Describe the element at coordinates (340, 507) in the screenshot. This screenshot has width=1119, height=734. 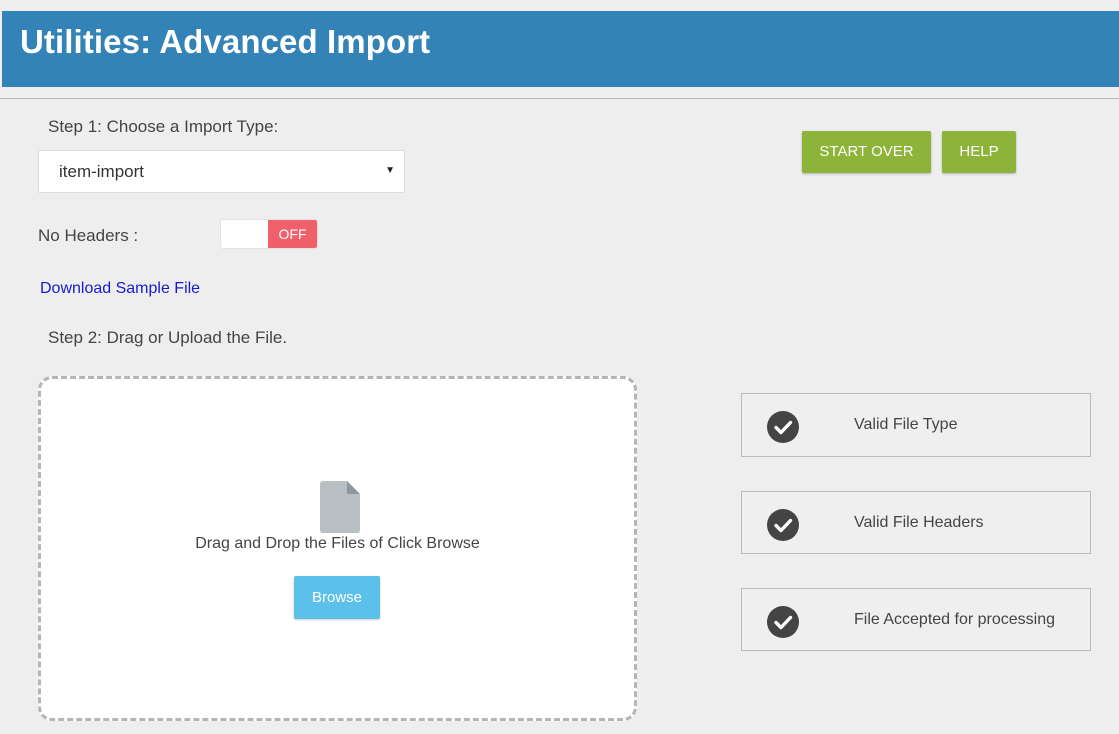
I see `file-icon` at that location.